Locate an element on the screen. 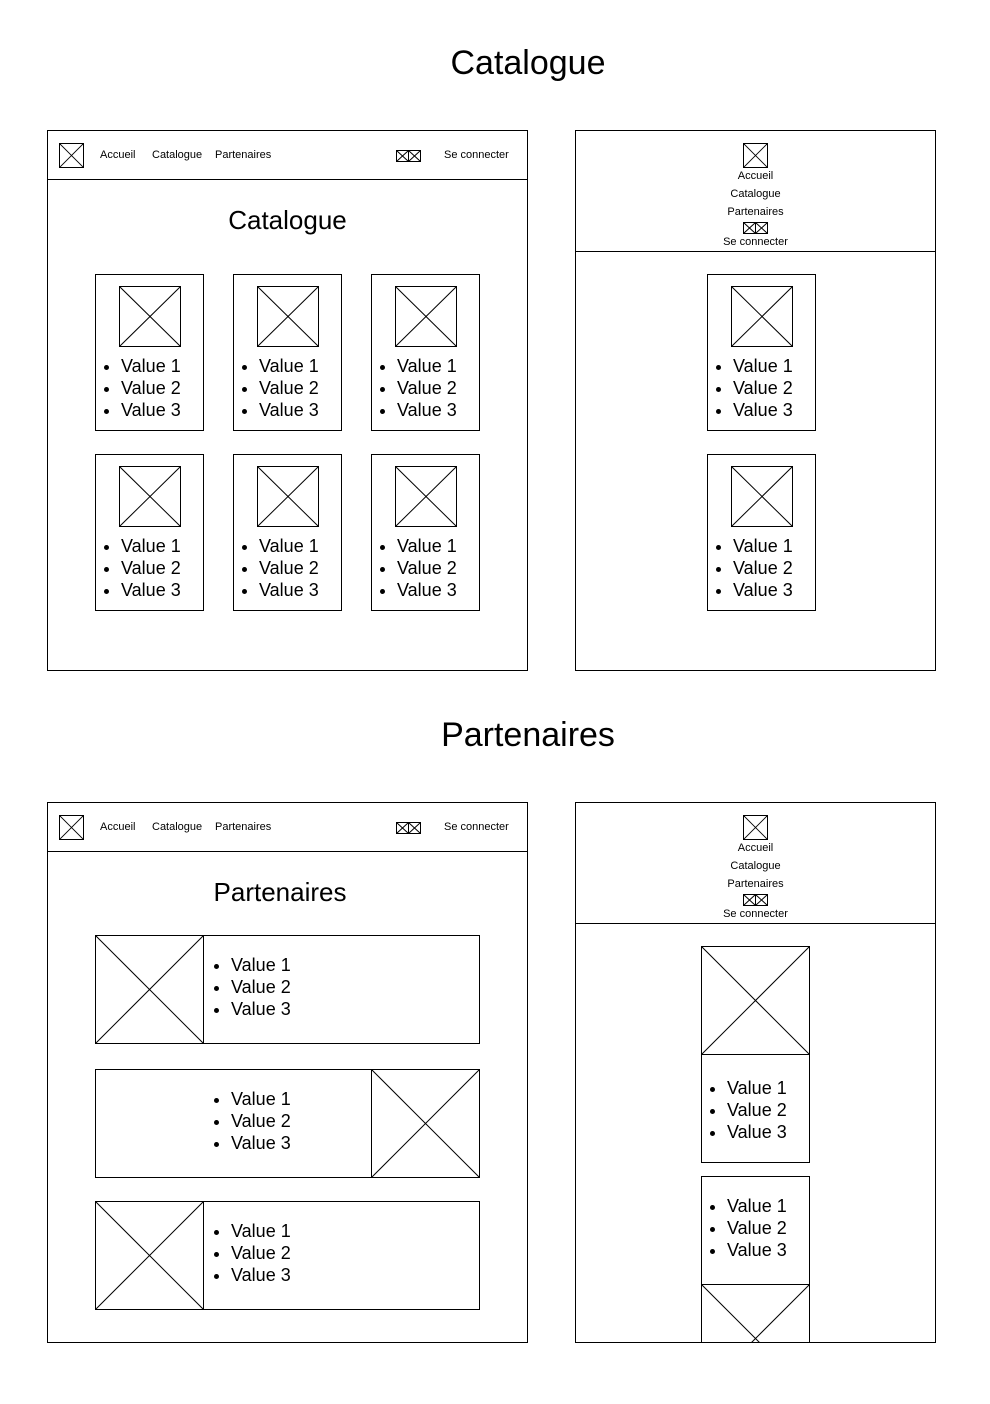 The image size is (990, 1404). page-heading: Partenaires is located at coordinates (280, 892).